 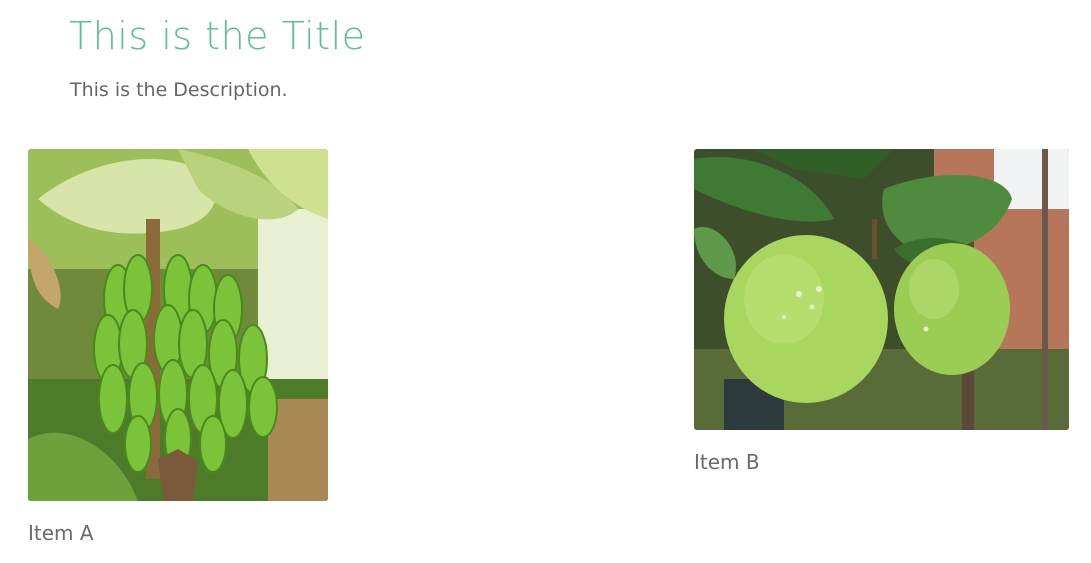 What do you see at coordinates (179, 90) in the screenshot?
I see `page-description: This is the Description.` at bounding box center [179, 90].